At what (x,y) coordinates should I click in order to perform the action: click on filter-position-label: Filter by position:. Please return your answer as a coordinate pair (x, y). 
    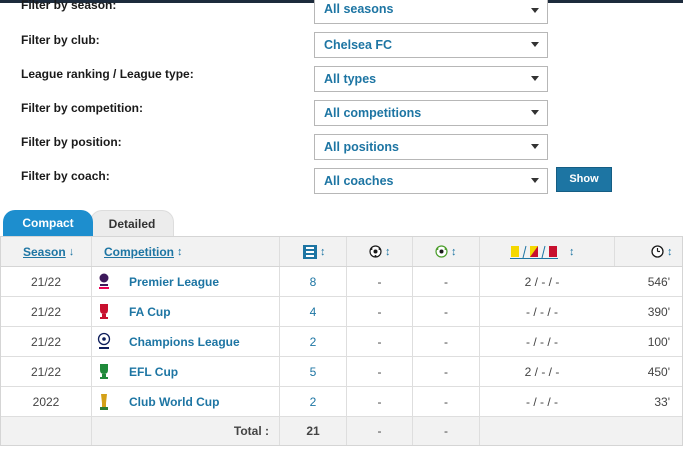
    Looking at the image, I should click on (71, 142).